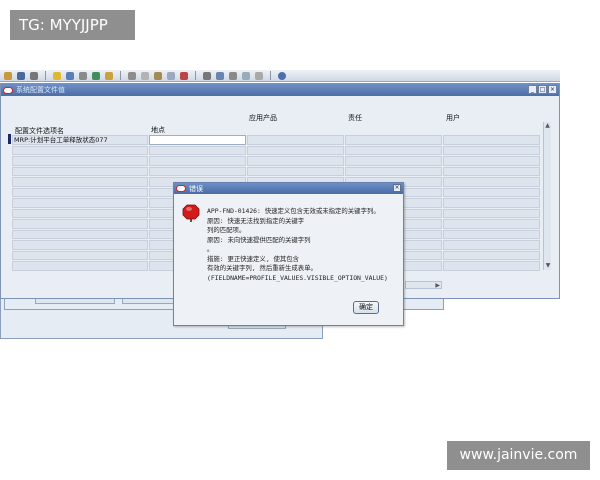 This screenshot has height=480, width=600. I want to click on attachment-icon, so click(207, 75).